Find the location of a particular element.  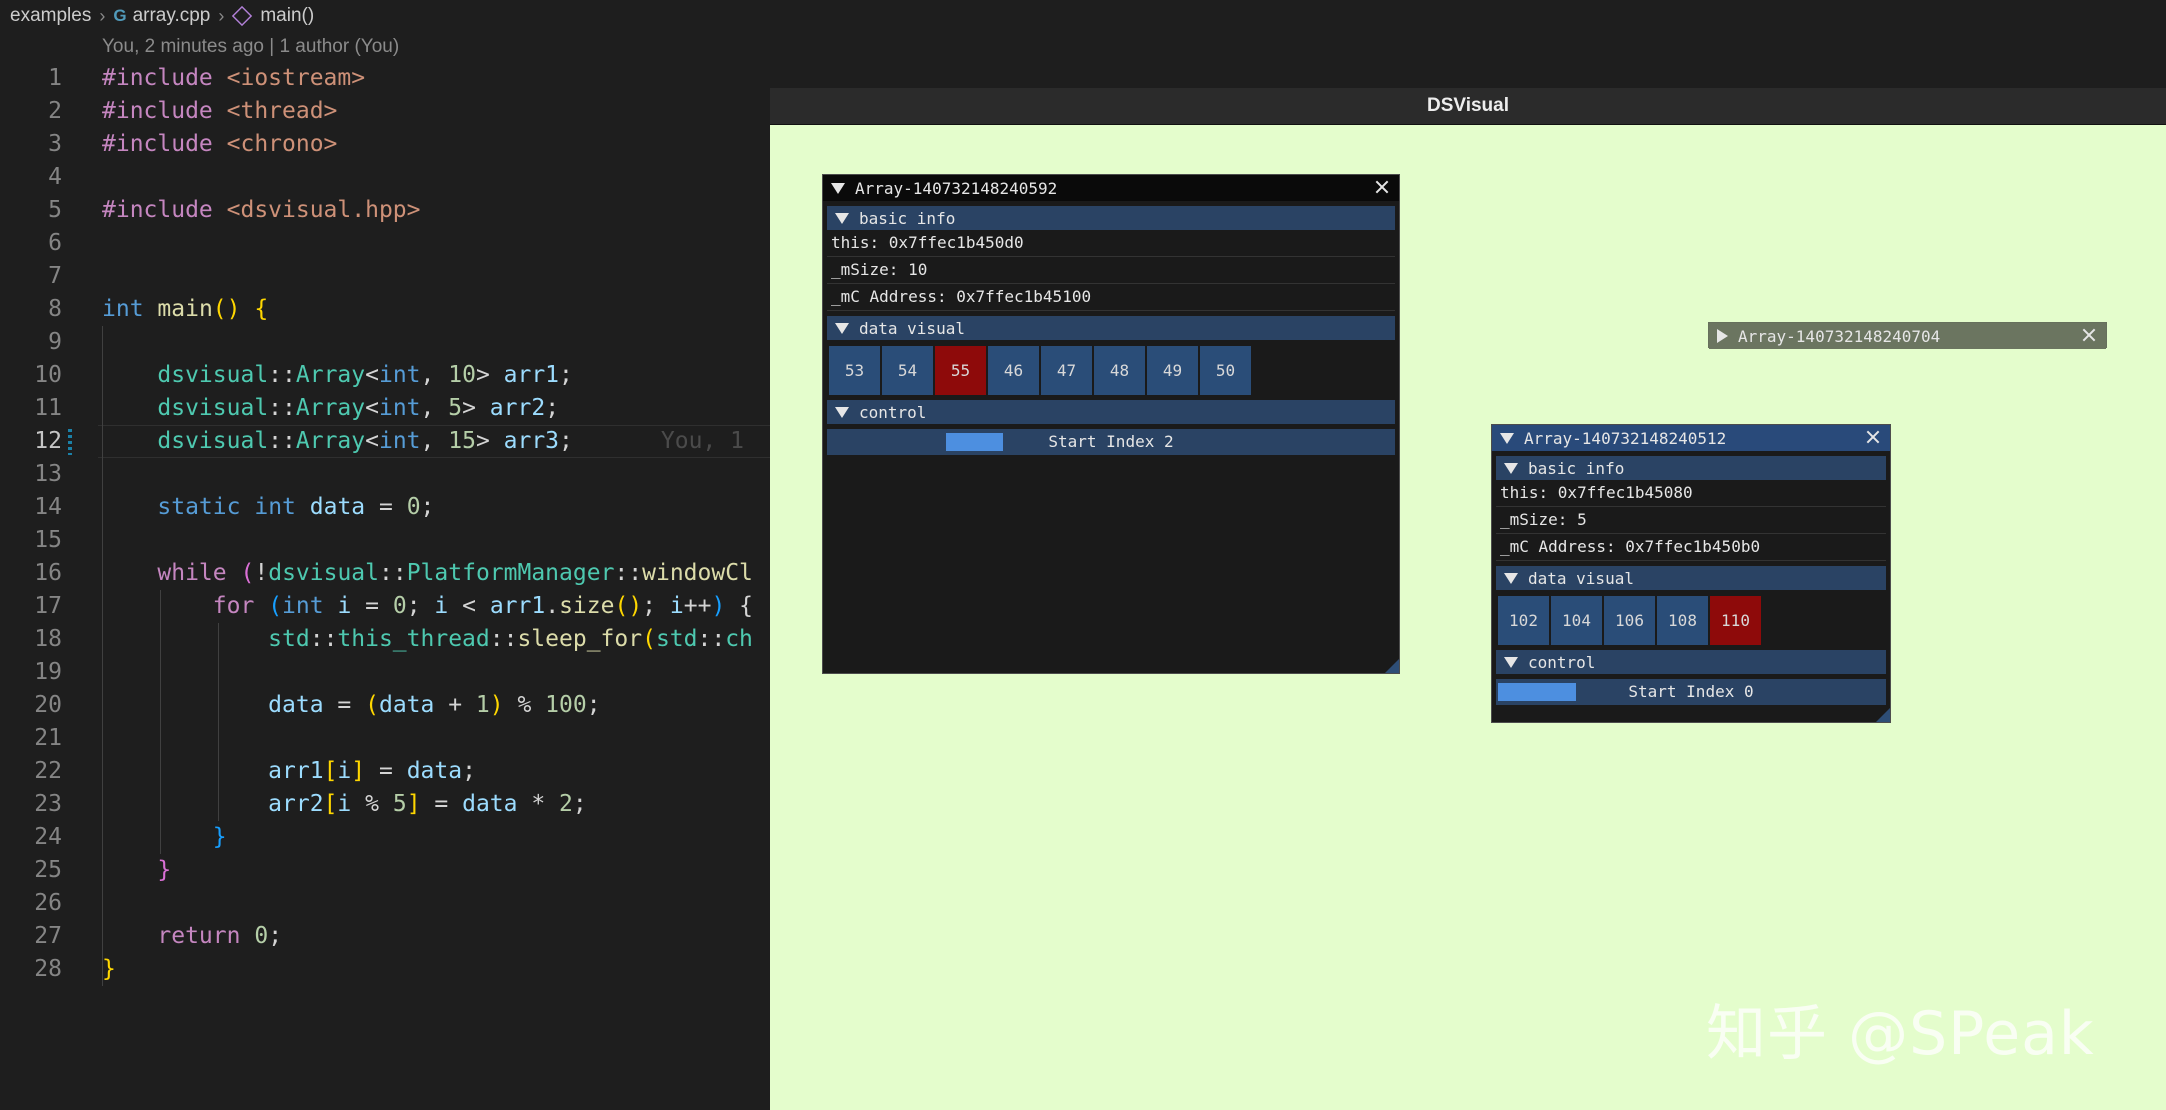

expand-triangle-icon is located at coordinates (1722, 336).